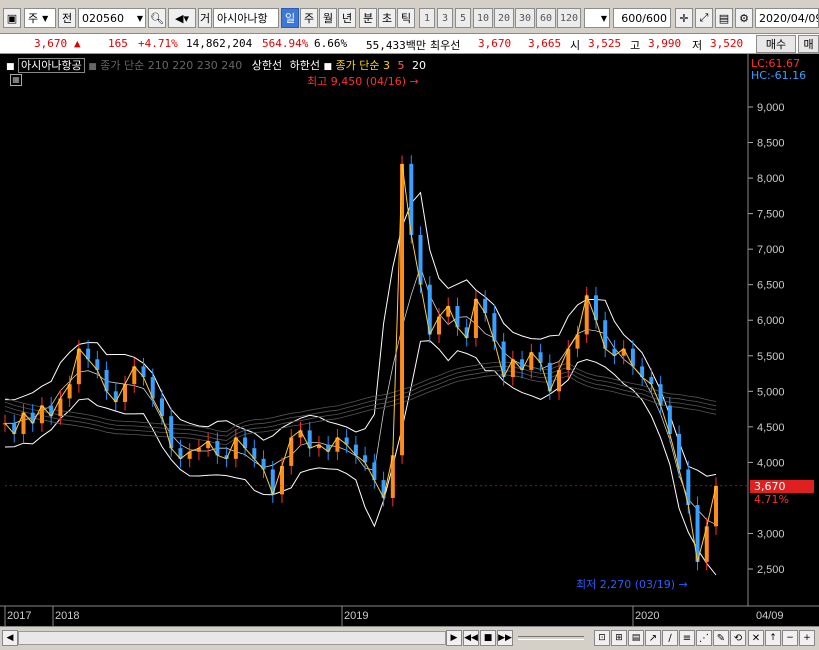  I want to click on count-input: 600/600, so click(642, 18).